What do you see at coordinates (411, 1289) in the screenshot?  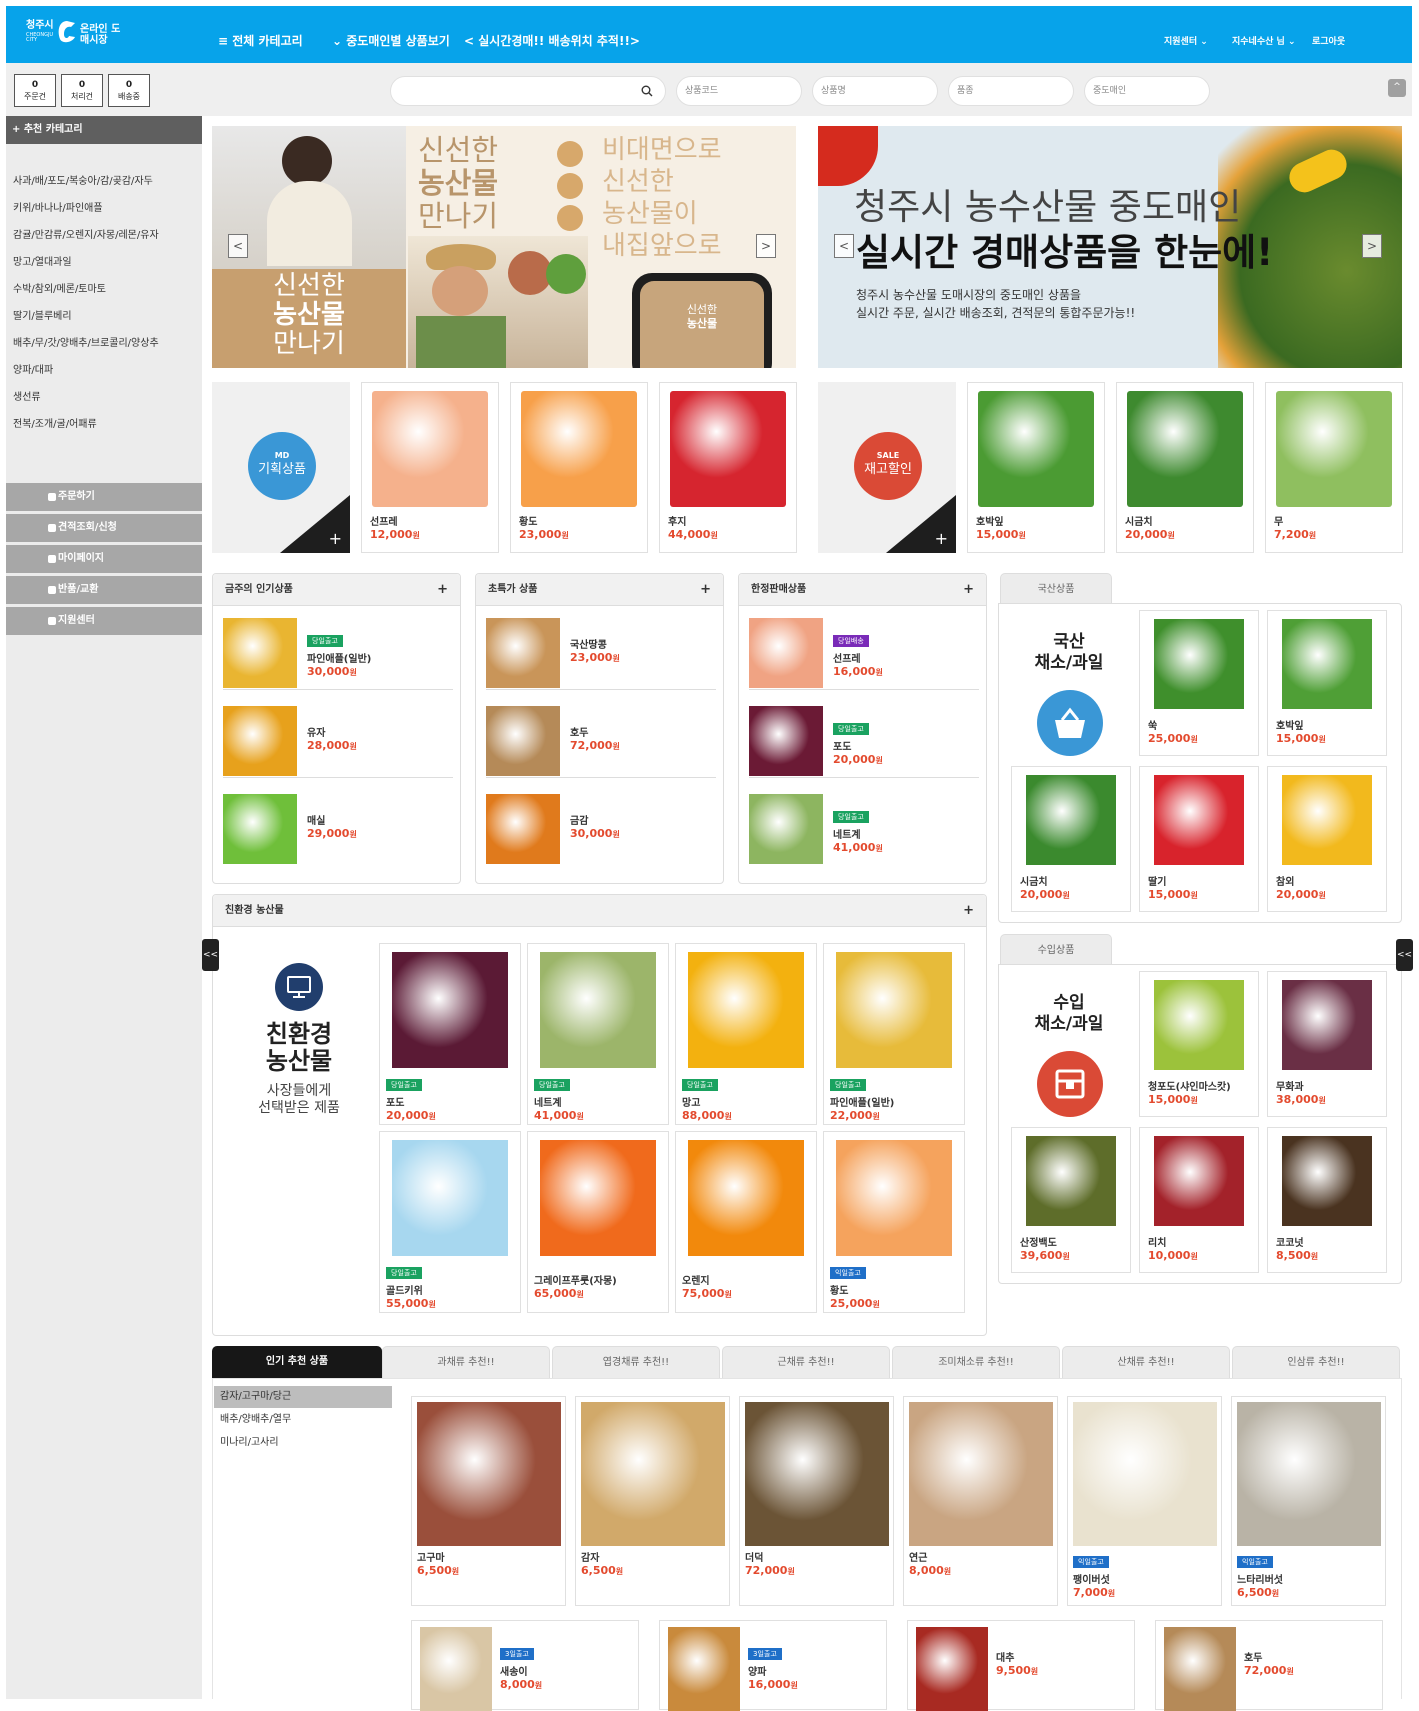 I see `product-name: 골드키위` at bounding box center [411, 1289].